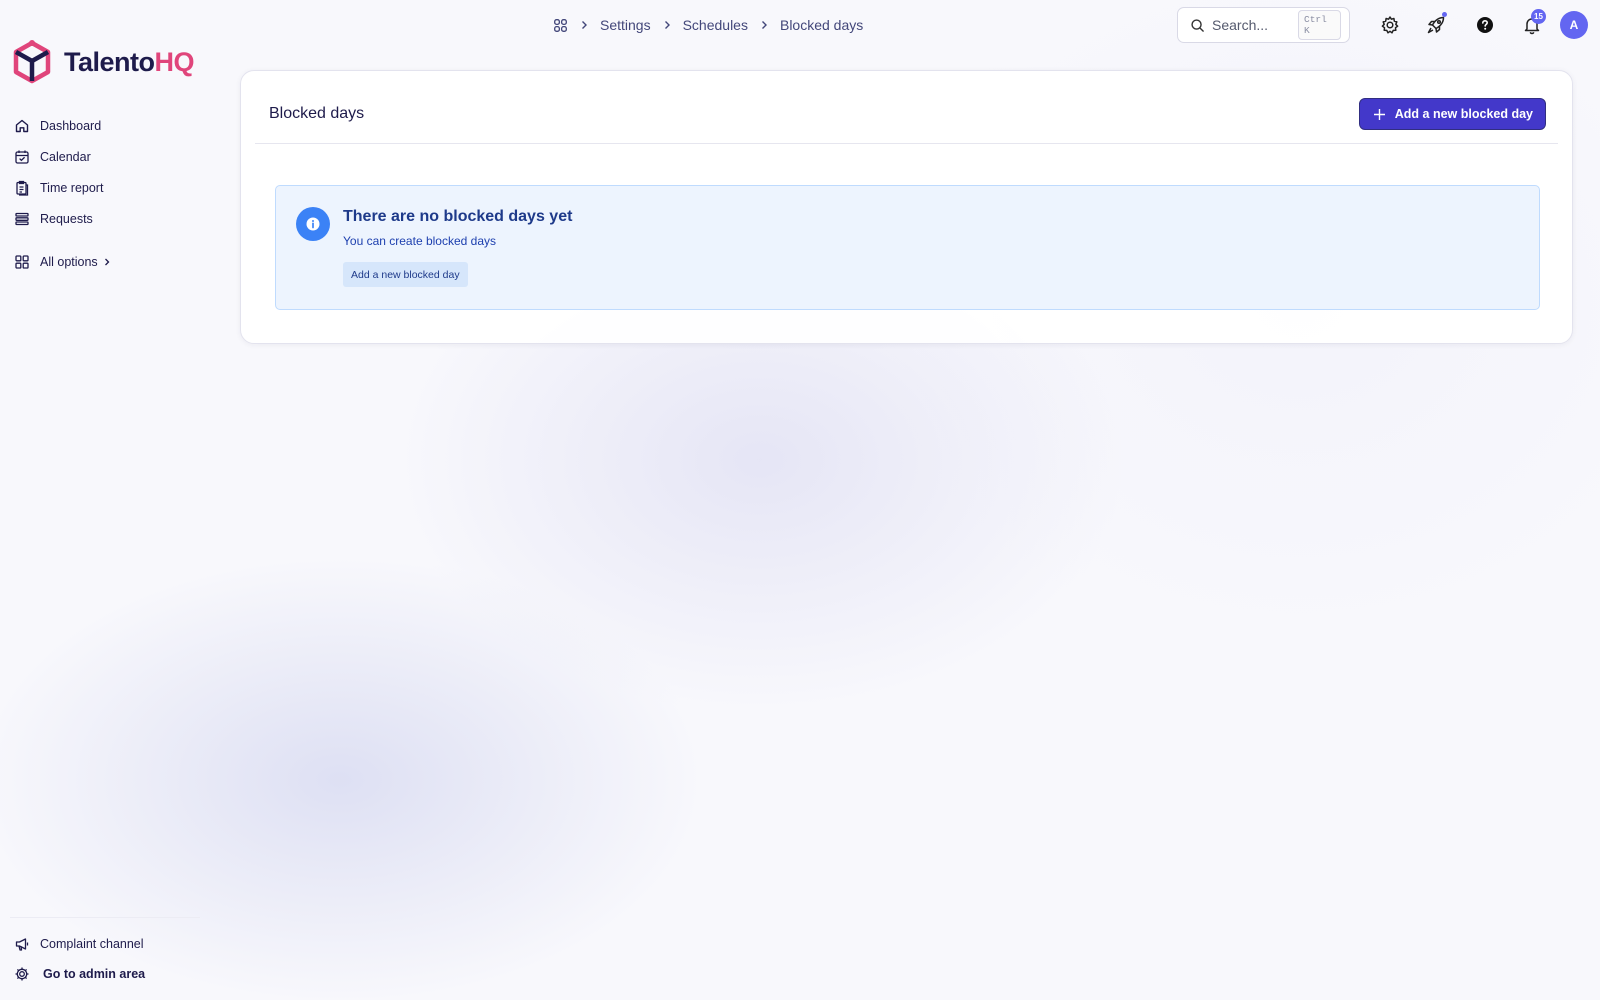 The height and width of the screenshot is (1000, 1600). I want to click on breadcrumb: Settings Schedules Blocked days, so click(708, 25).